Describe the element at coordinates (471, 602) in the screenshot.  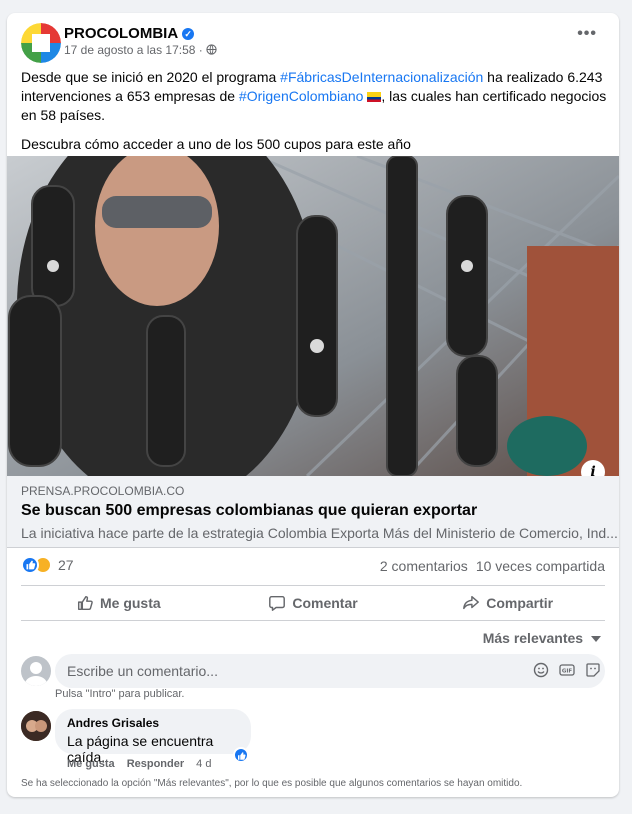
I see `share-icon` at that location.